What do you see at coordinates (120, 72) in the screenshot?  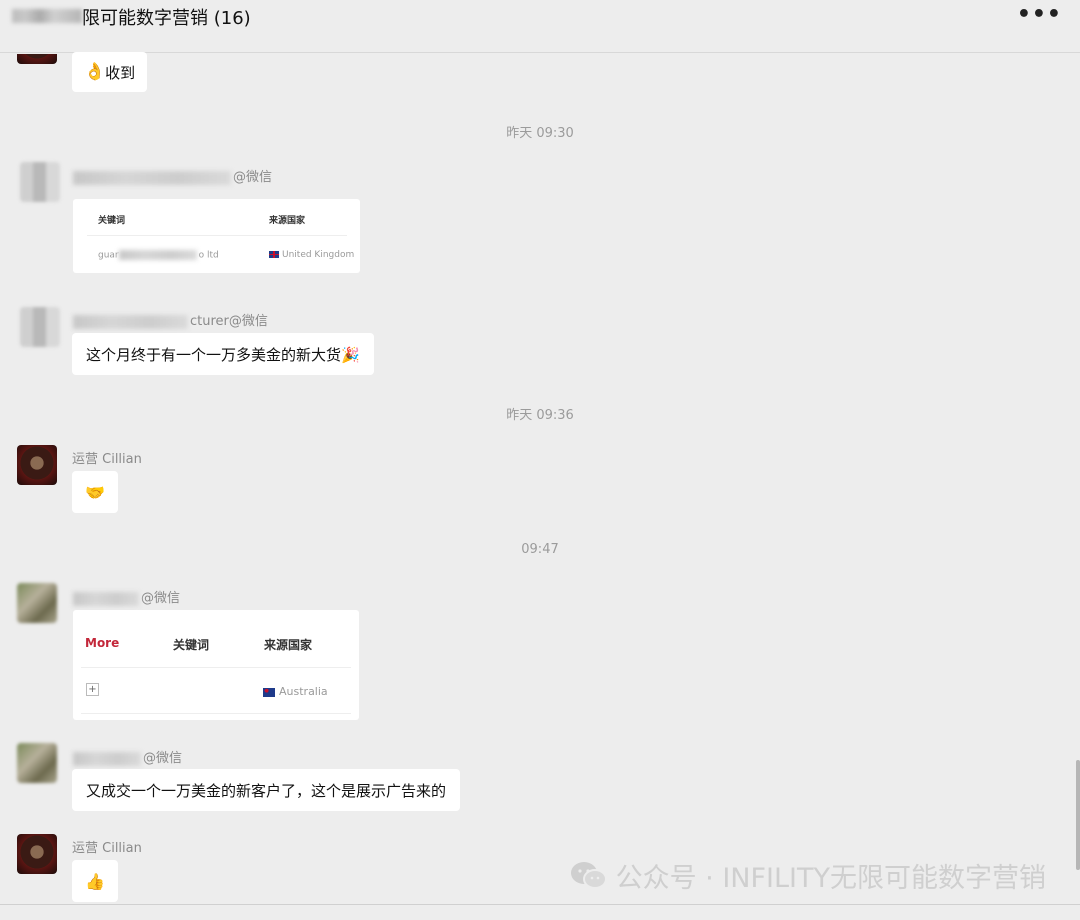 I see `message-text: 收到` at bounding box center [120, 72].